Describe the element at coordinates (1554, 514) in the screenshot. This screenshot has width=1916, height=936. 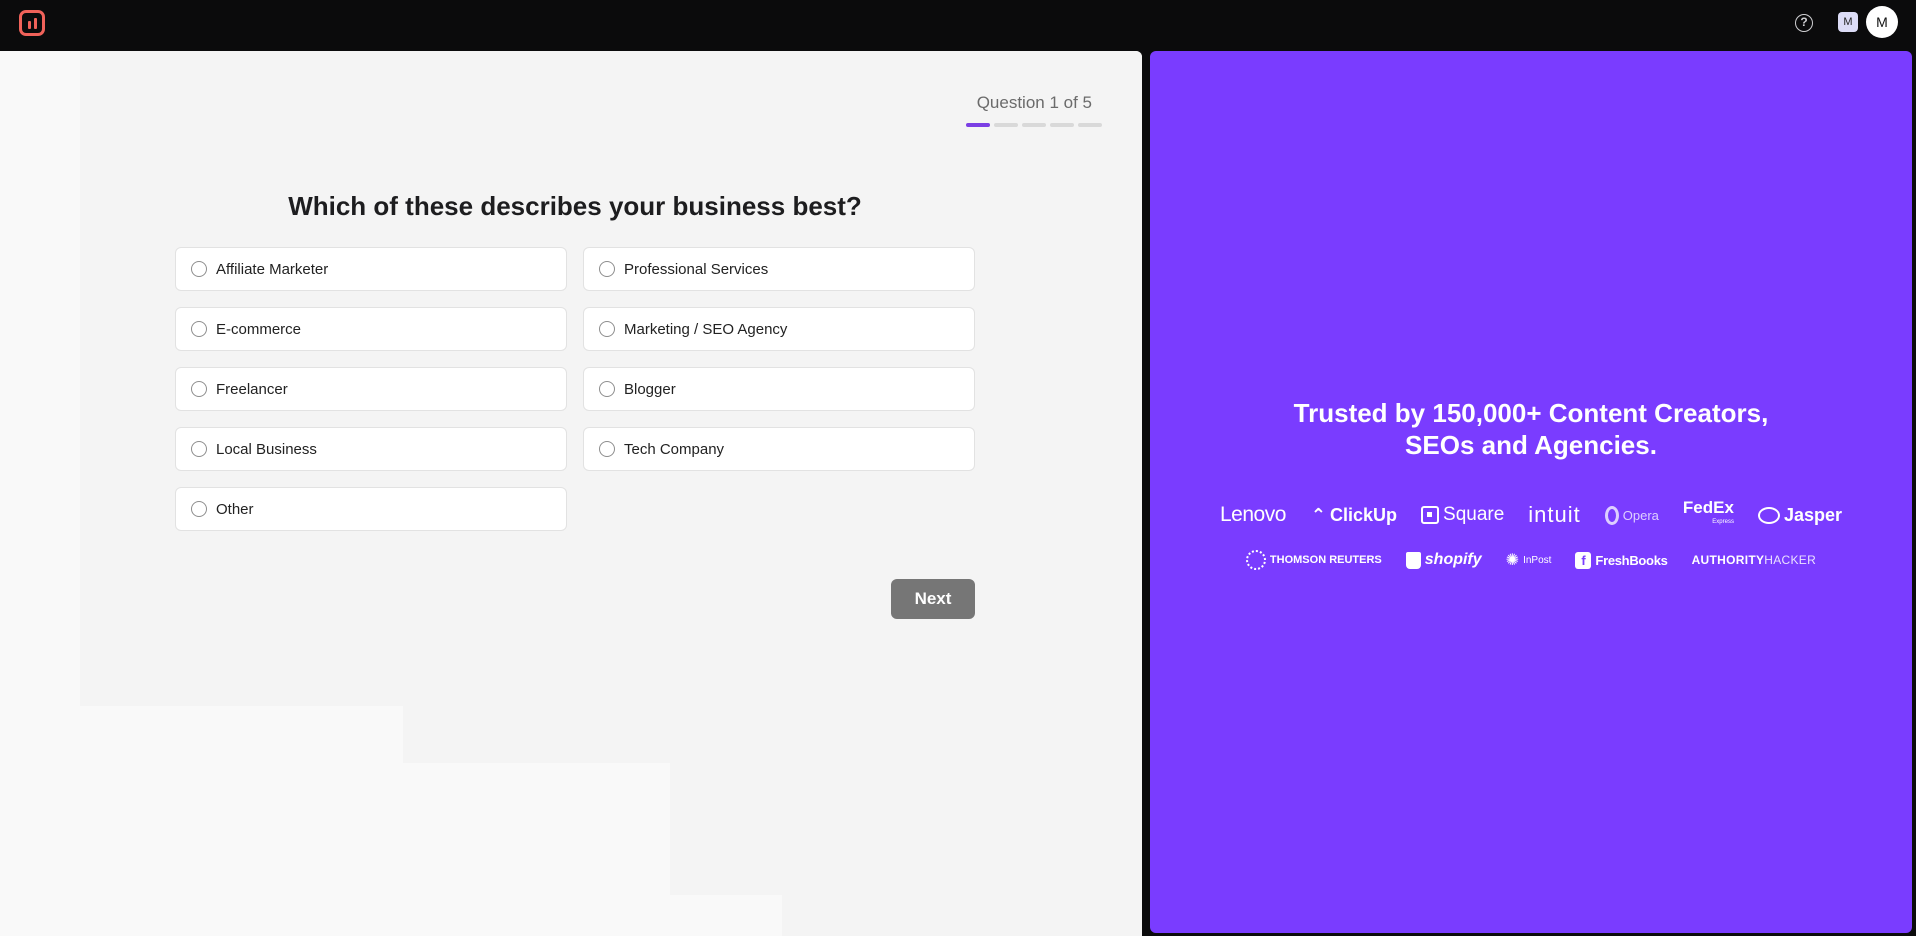
I see `logo-intuit: intuit` at that location.